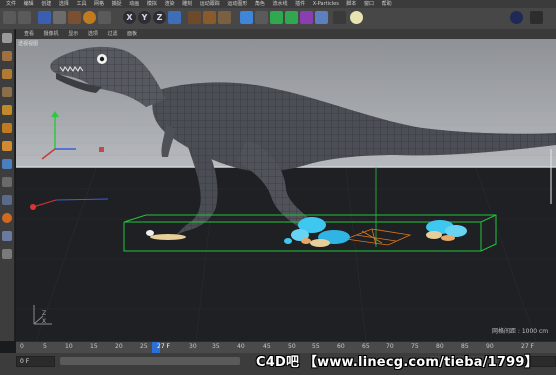  I want to click on menu-item: 帮助, so click(387, 4).